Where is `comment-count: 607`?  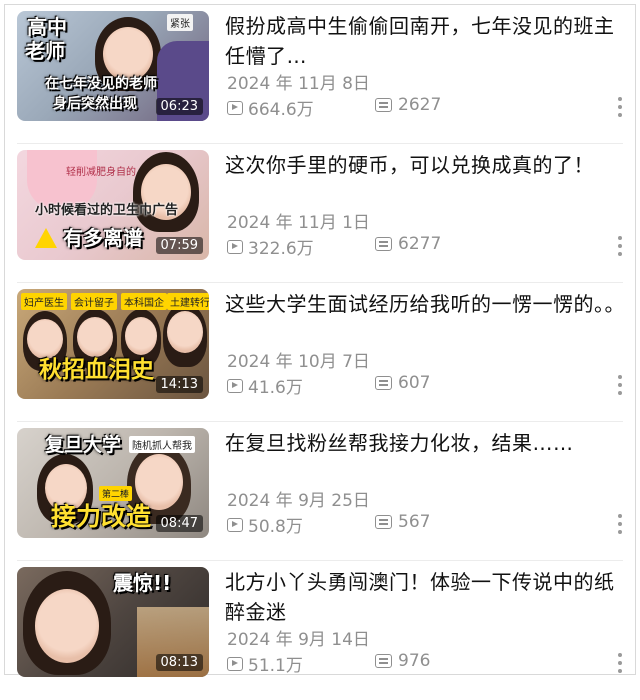 comment-count: 607 is located at coordinates (402, 383).